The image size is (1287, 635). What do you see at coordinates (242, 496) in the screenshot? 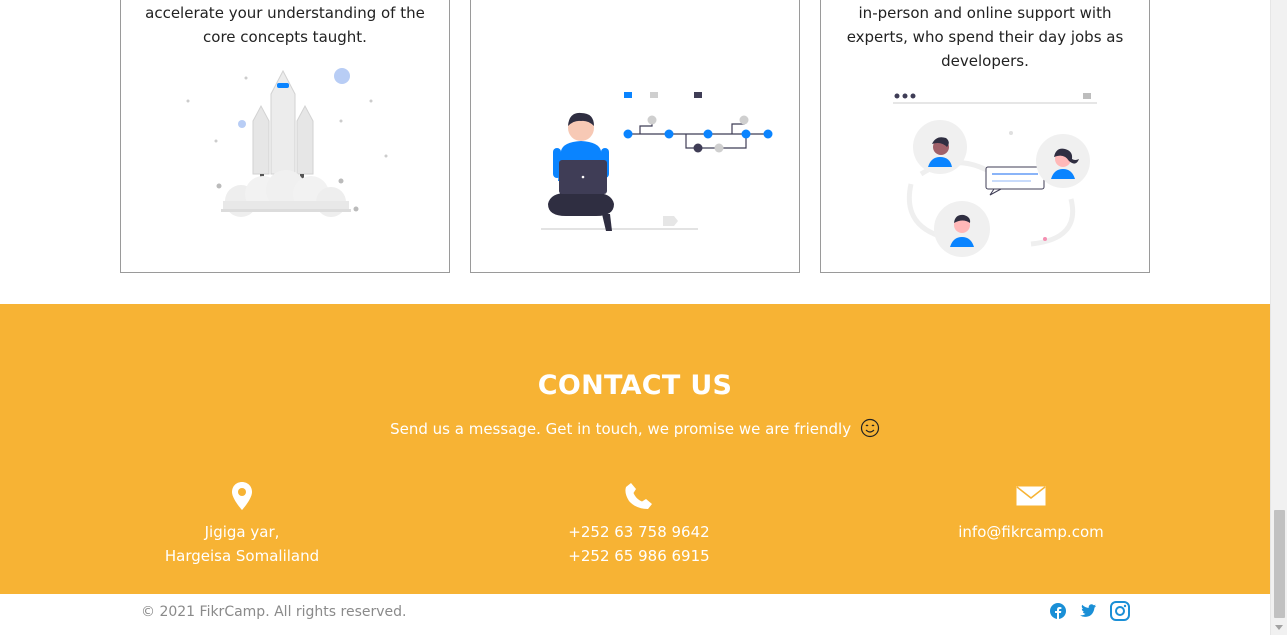
I see `location-pin-icon` at bounding box center [242, 496].